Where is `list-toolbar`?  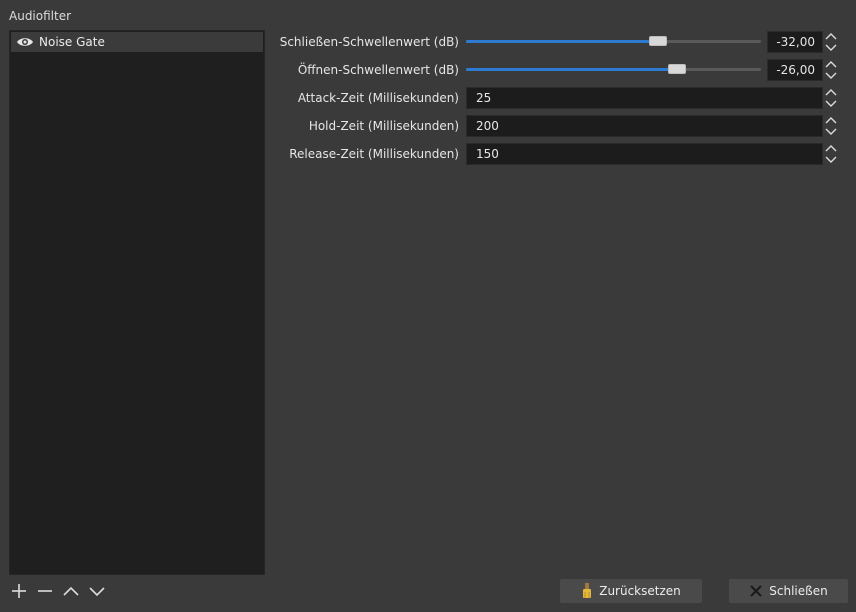
list-toolbar is located at coordinates (58, 592).